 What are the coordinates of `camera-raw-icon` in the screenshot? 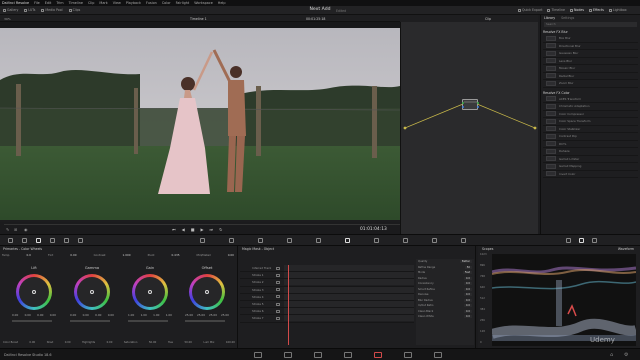 It's located at (10, 240).